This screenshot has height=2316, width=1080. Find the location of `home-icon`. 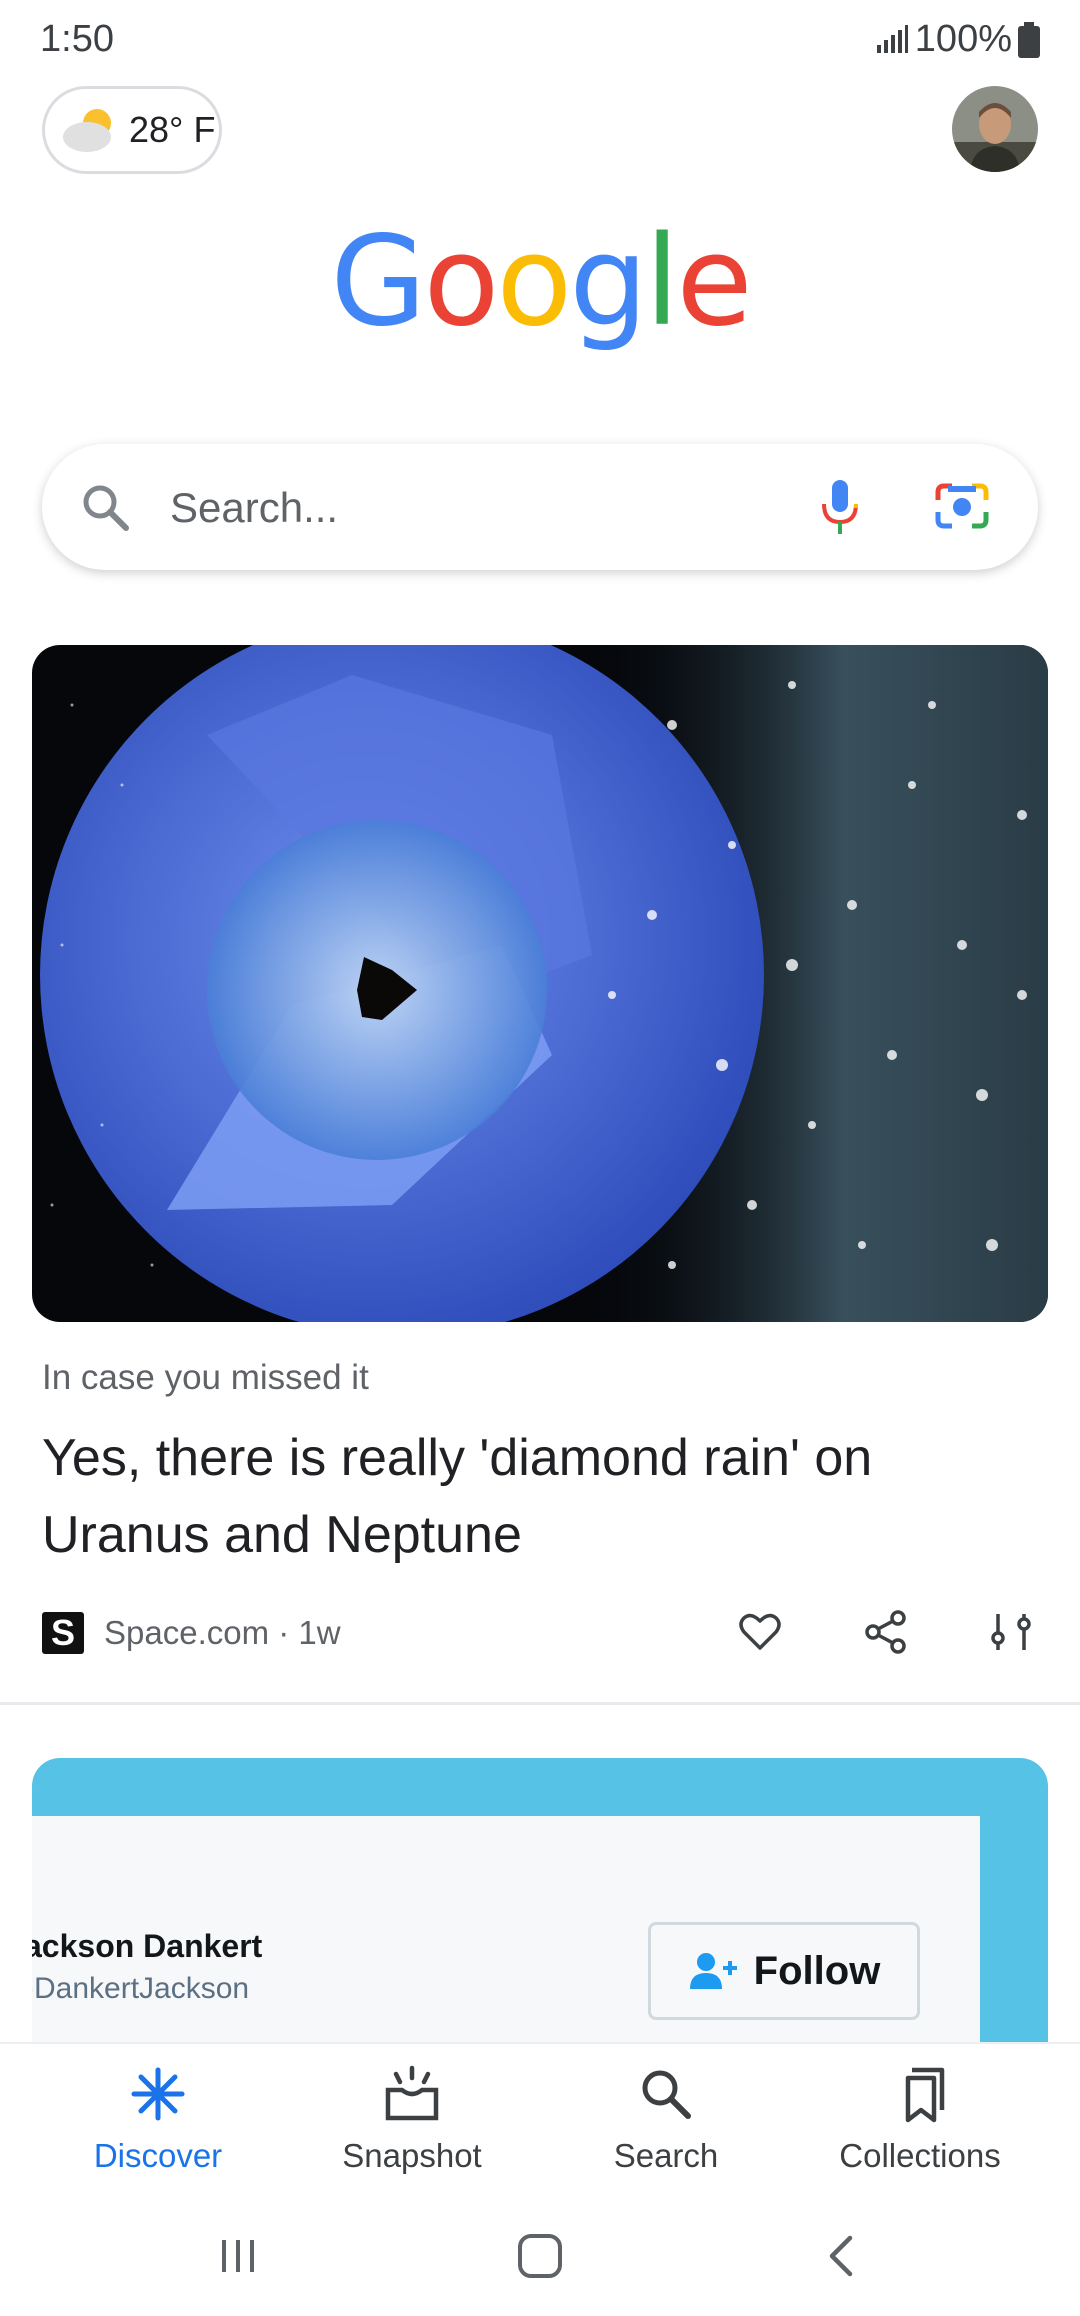

home-icon is located at coordinates (540, 2256).